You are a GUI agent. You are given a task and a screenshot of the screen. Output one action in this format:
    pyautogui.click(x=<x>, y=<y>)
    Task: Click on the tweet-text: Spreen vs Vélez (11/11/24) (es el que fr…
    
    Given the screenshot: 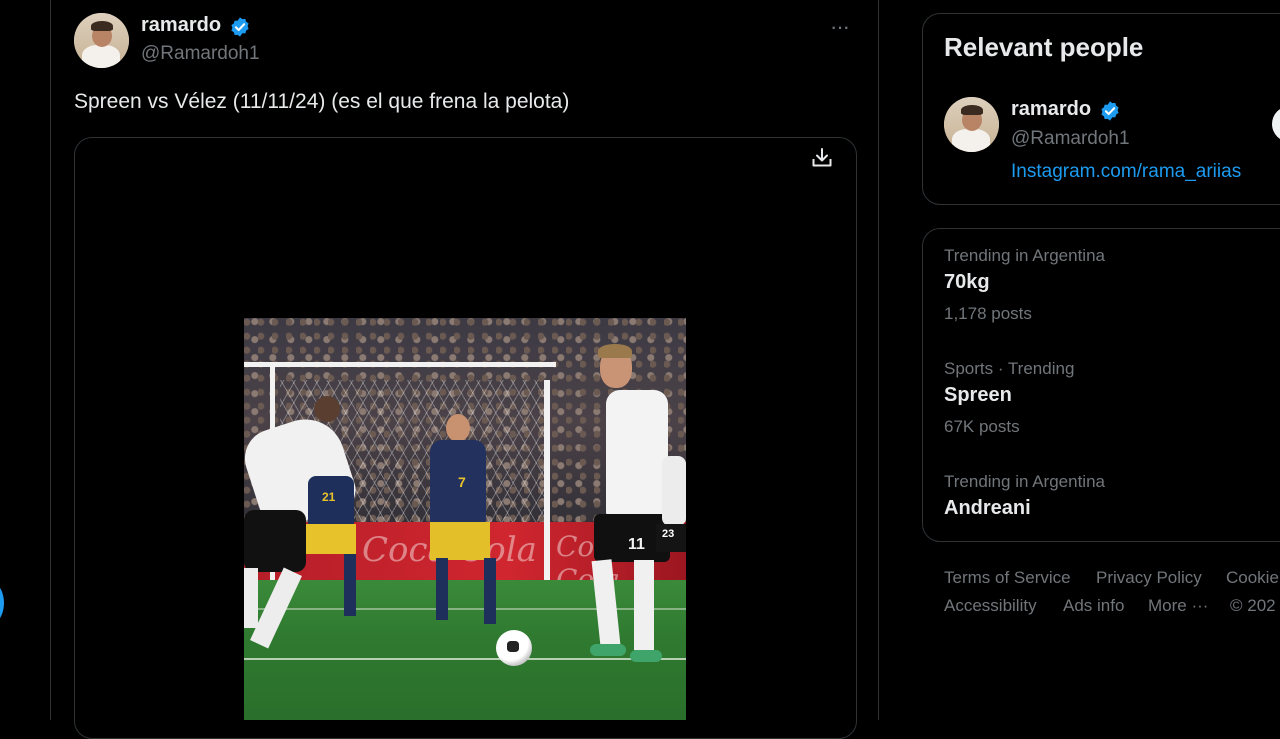 What is the action you would take?
    pyautogui.click(x=322, y=101)
    